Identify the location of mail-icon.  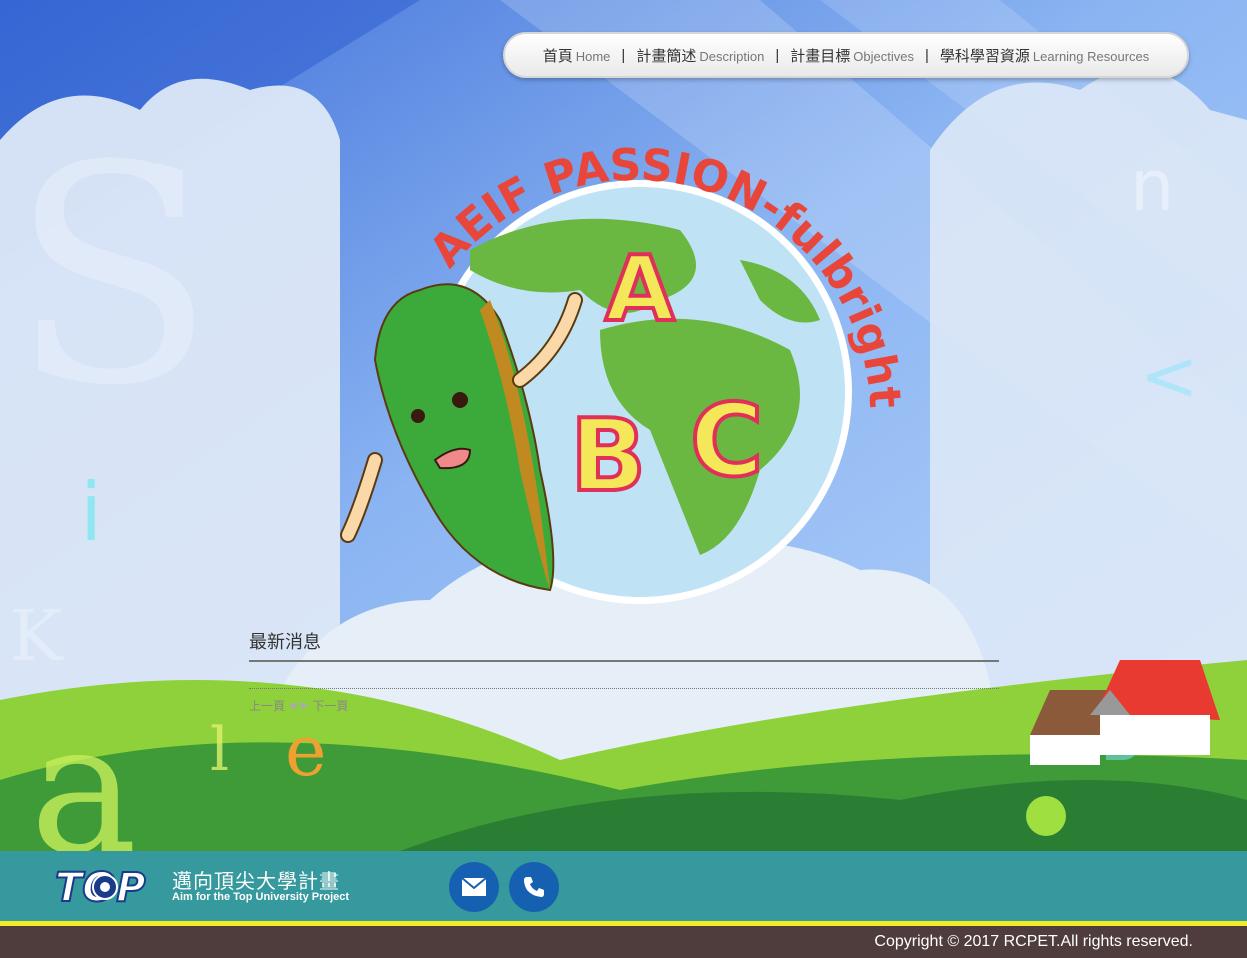
(474, 886).